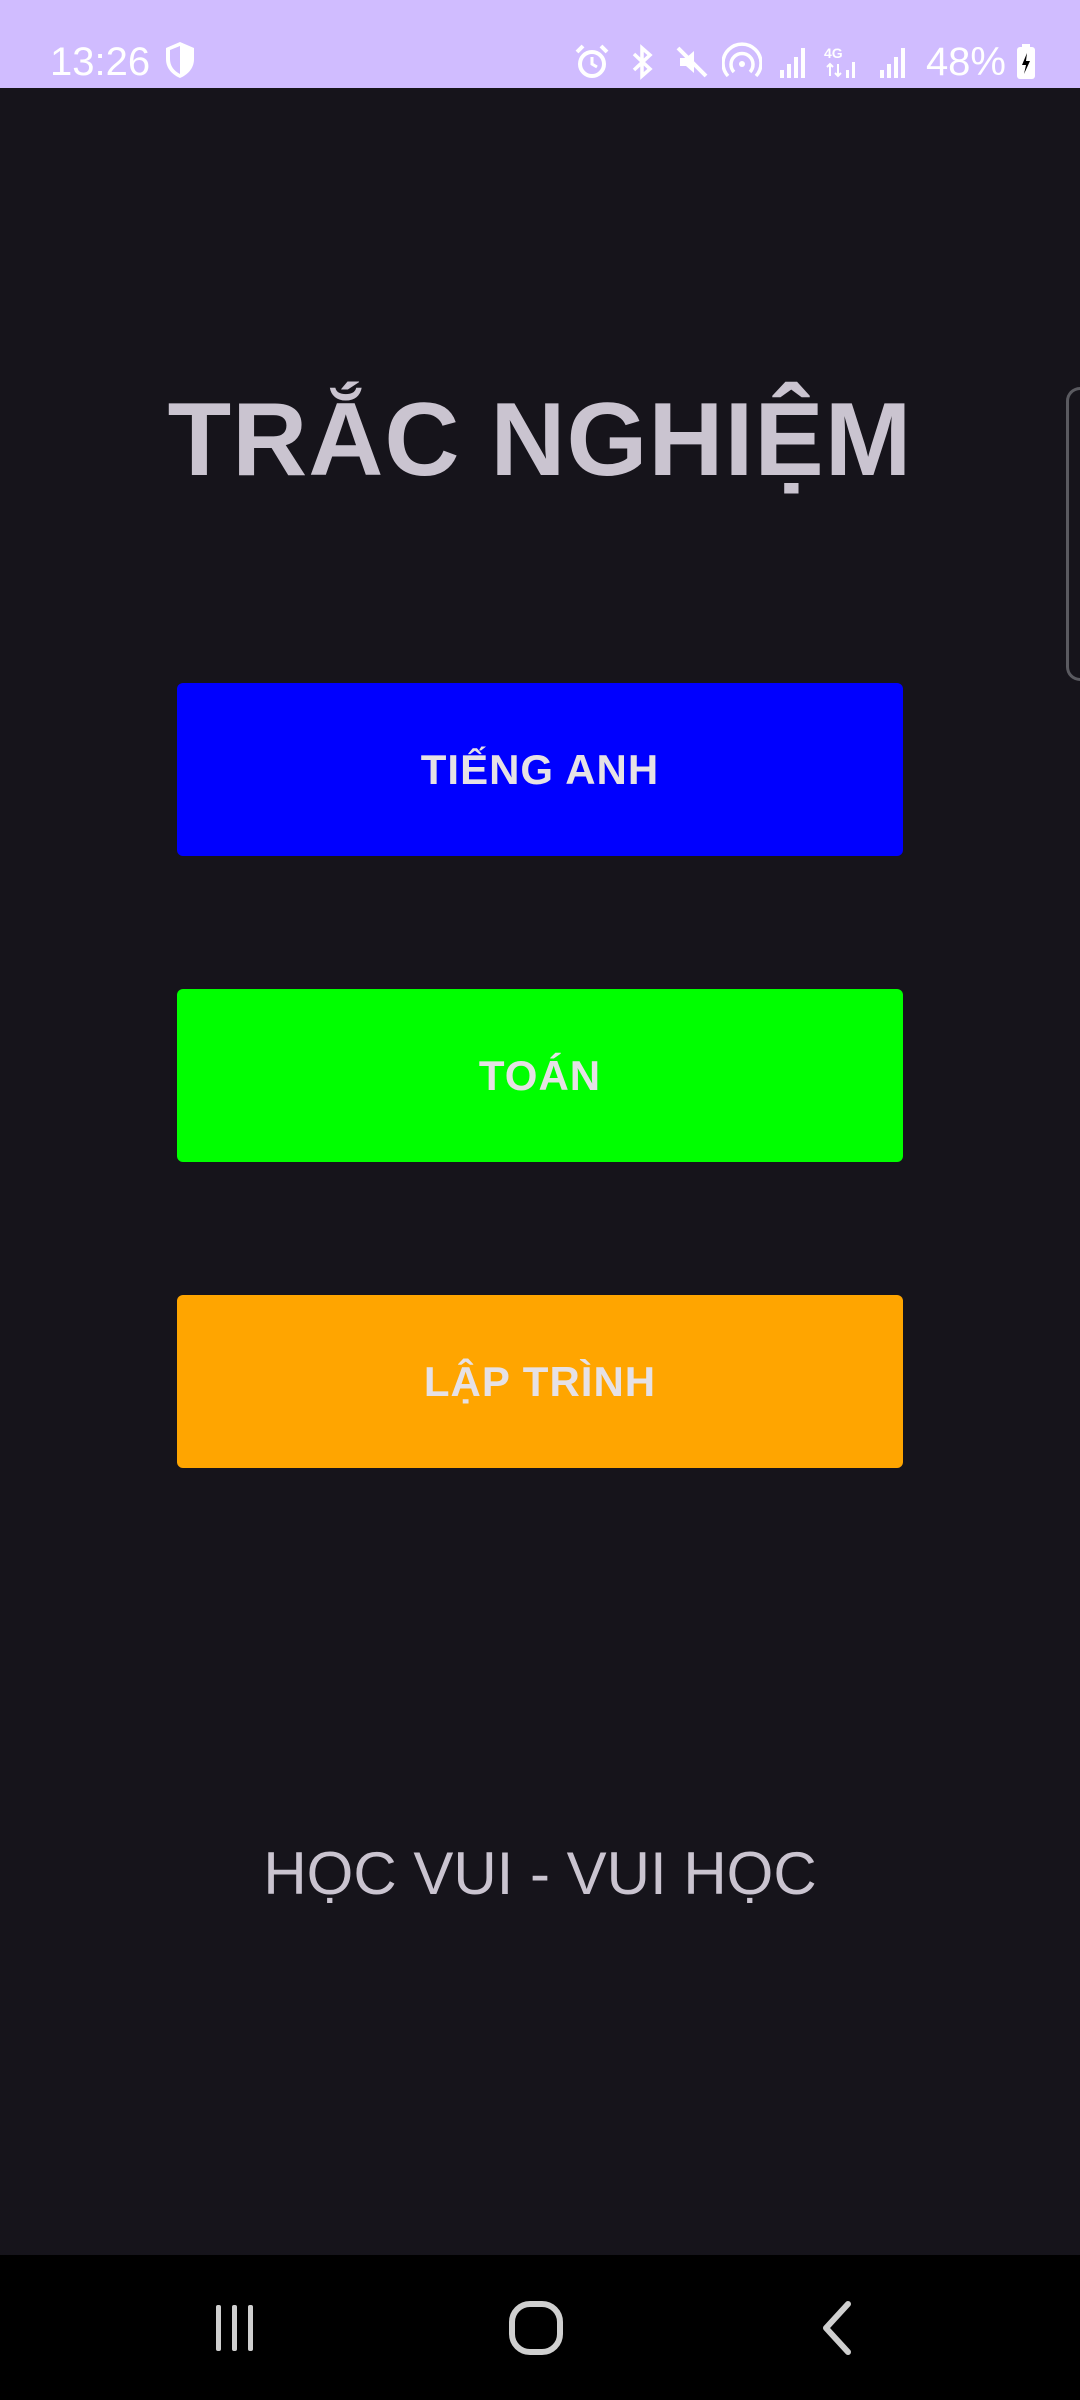  What do you see at coordinates (1026, 62) in the screenshot?
I see `battery-icon` at bounding box center [1026, 62].